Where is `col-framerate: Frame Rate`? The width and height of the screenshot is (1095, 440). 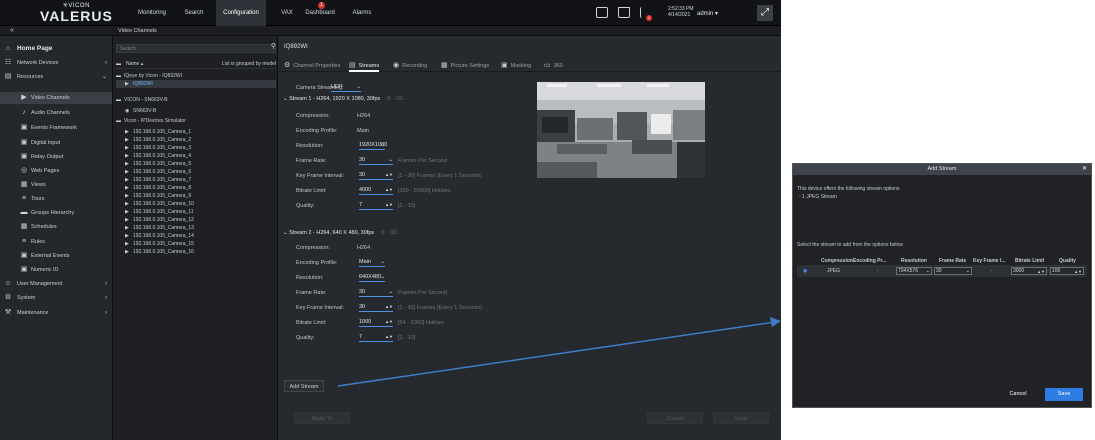
col-framerate: Frame Rate is located at coordinates (953, 261).